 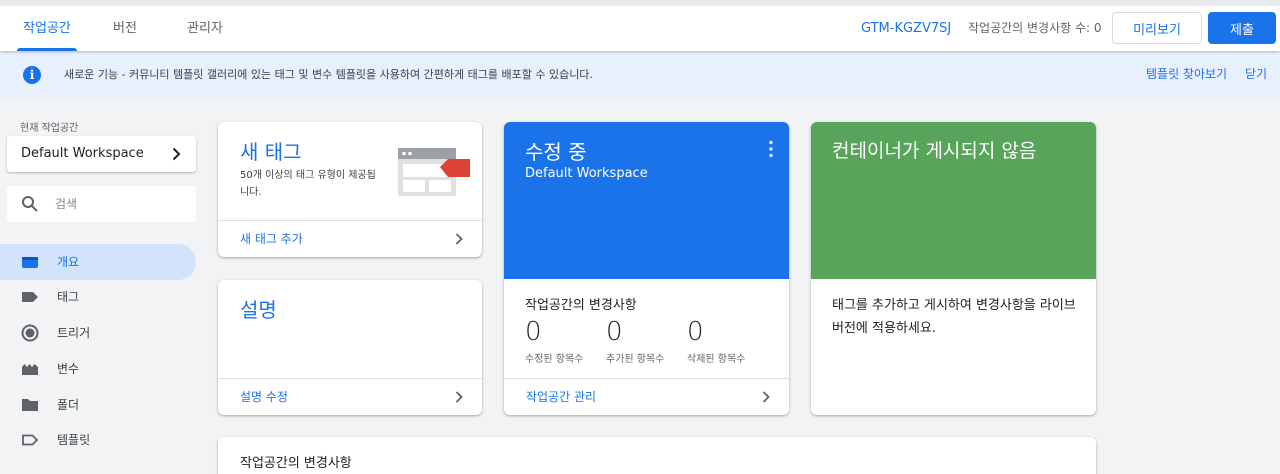 I want to click on description-card: 설명 설명 수정, so click(x=350, y=347).